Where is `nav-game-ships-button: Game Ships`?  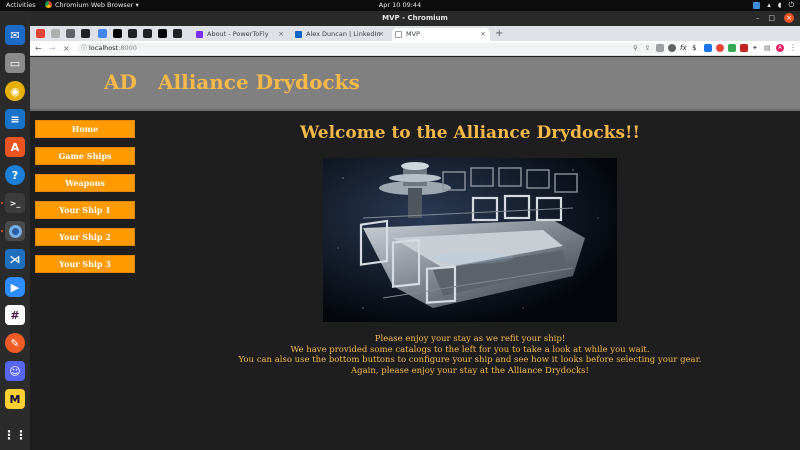 nav-game-ships-button: Game Ships is located at coordinates (85, 156).